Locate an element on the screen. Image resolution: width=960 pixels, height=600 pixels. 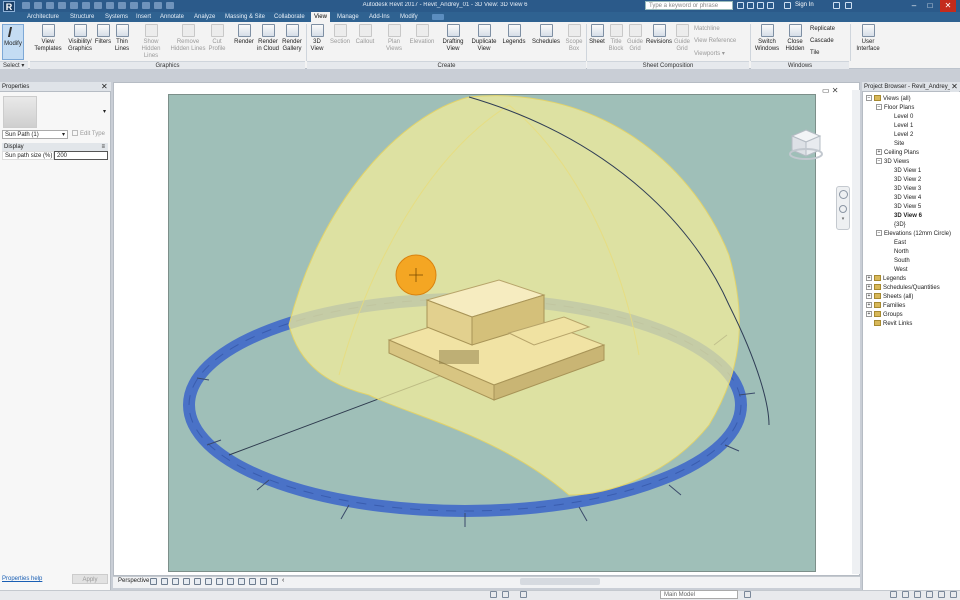
worksharing-icon is located at coordinates (263, 581).